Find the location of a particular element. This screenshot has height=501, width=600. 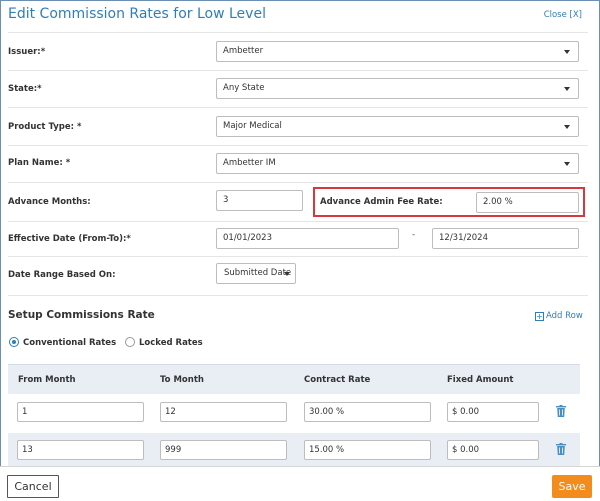

modal-footer: Cancel Save is located at coordinates (300, 483).